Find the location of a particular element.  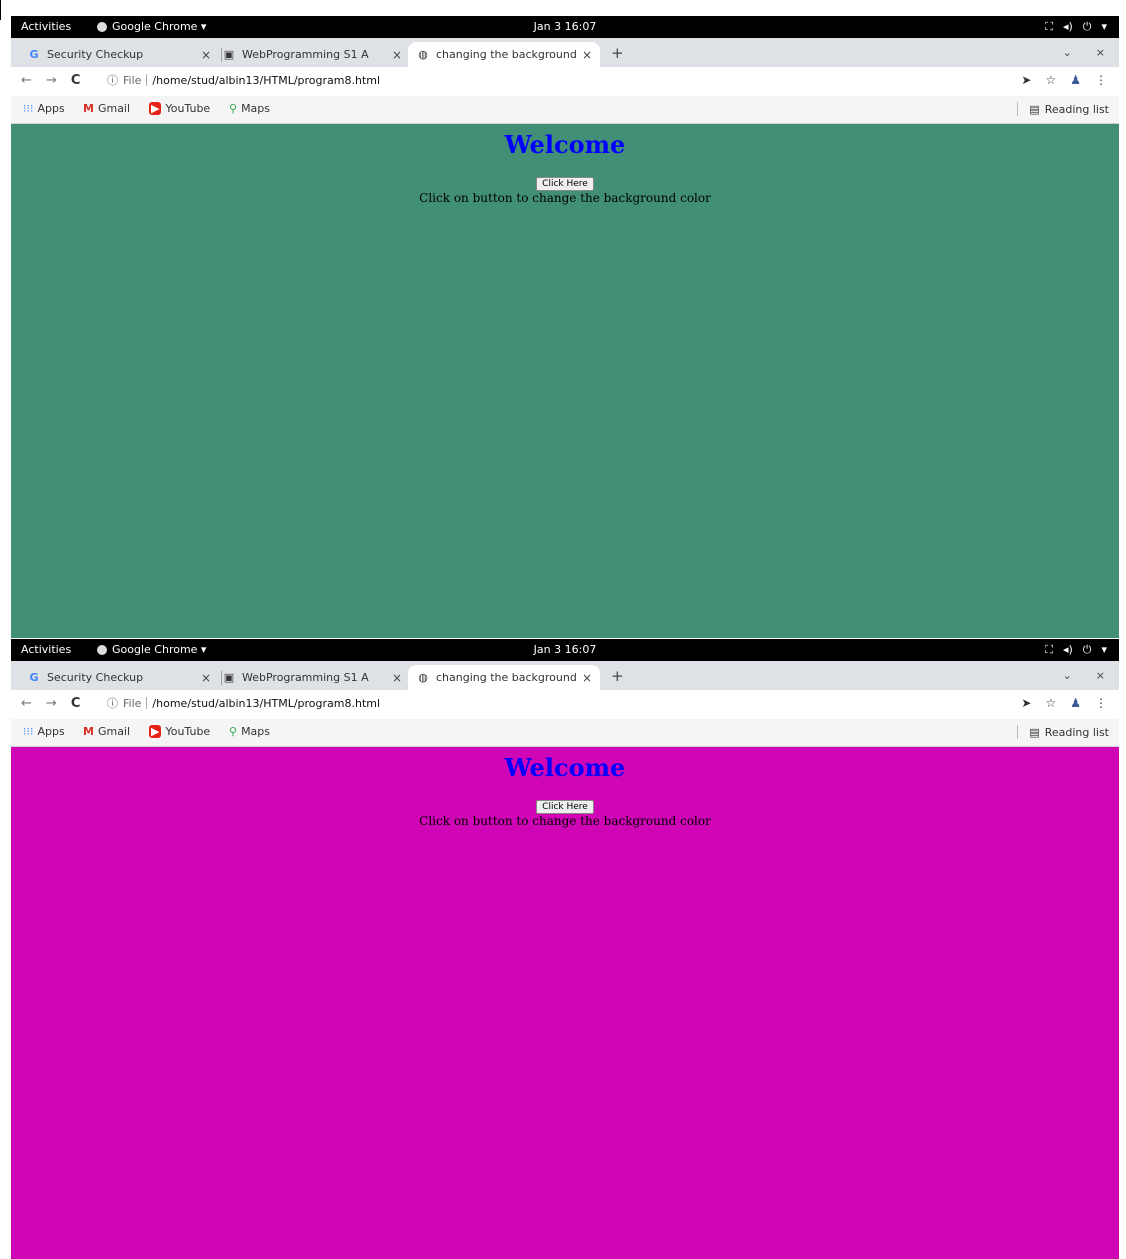

bookmark-label: Gmail is located at coordinates (114, 731).